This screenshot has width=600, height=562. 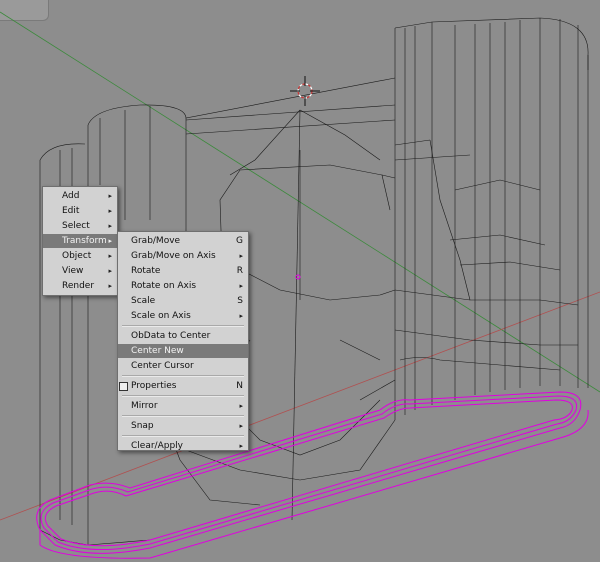 I want to click on menu-item-label: View, so click(x=73, y=271).